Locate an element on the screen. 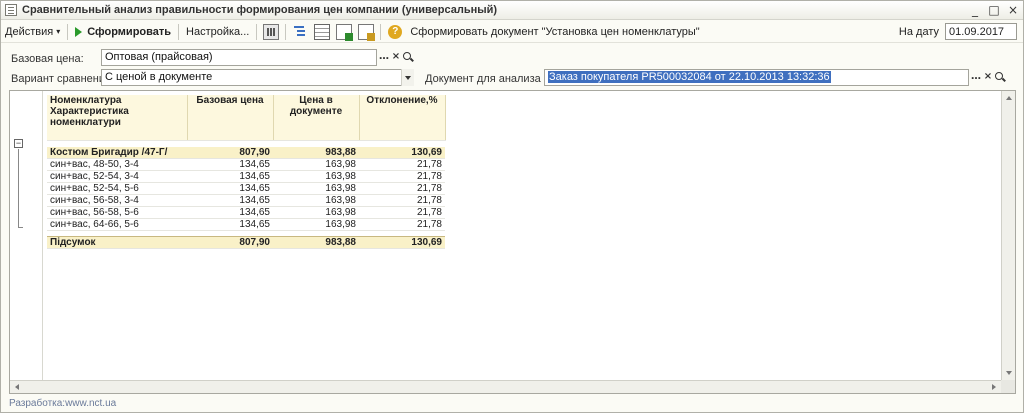 This screenshot has width=1024, height=413. vertical-scrollbar is located at coordinates (1008, 235).